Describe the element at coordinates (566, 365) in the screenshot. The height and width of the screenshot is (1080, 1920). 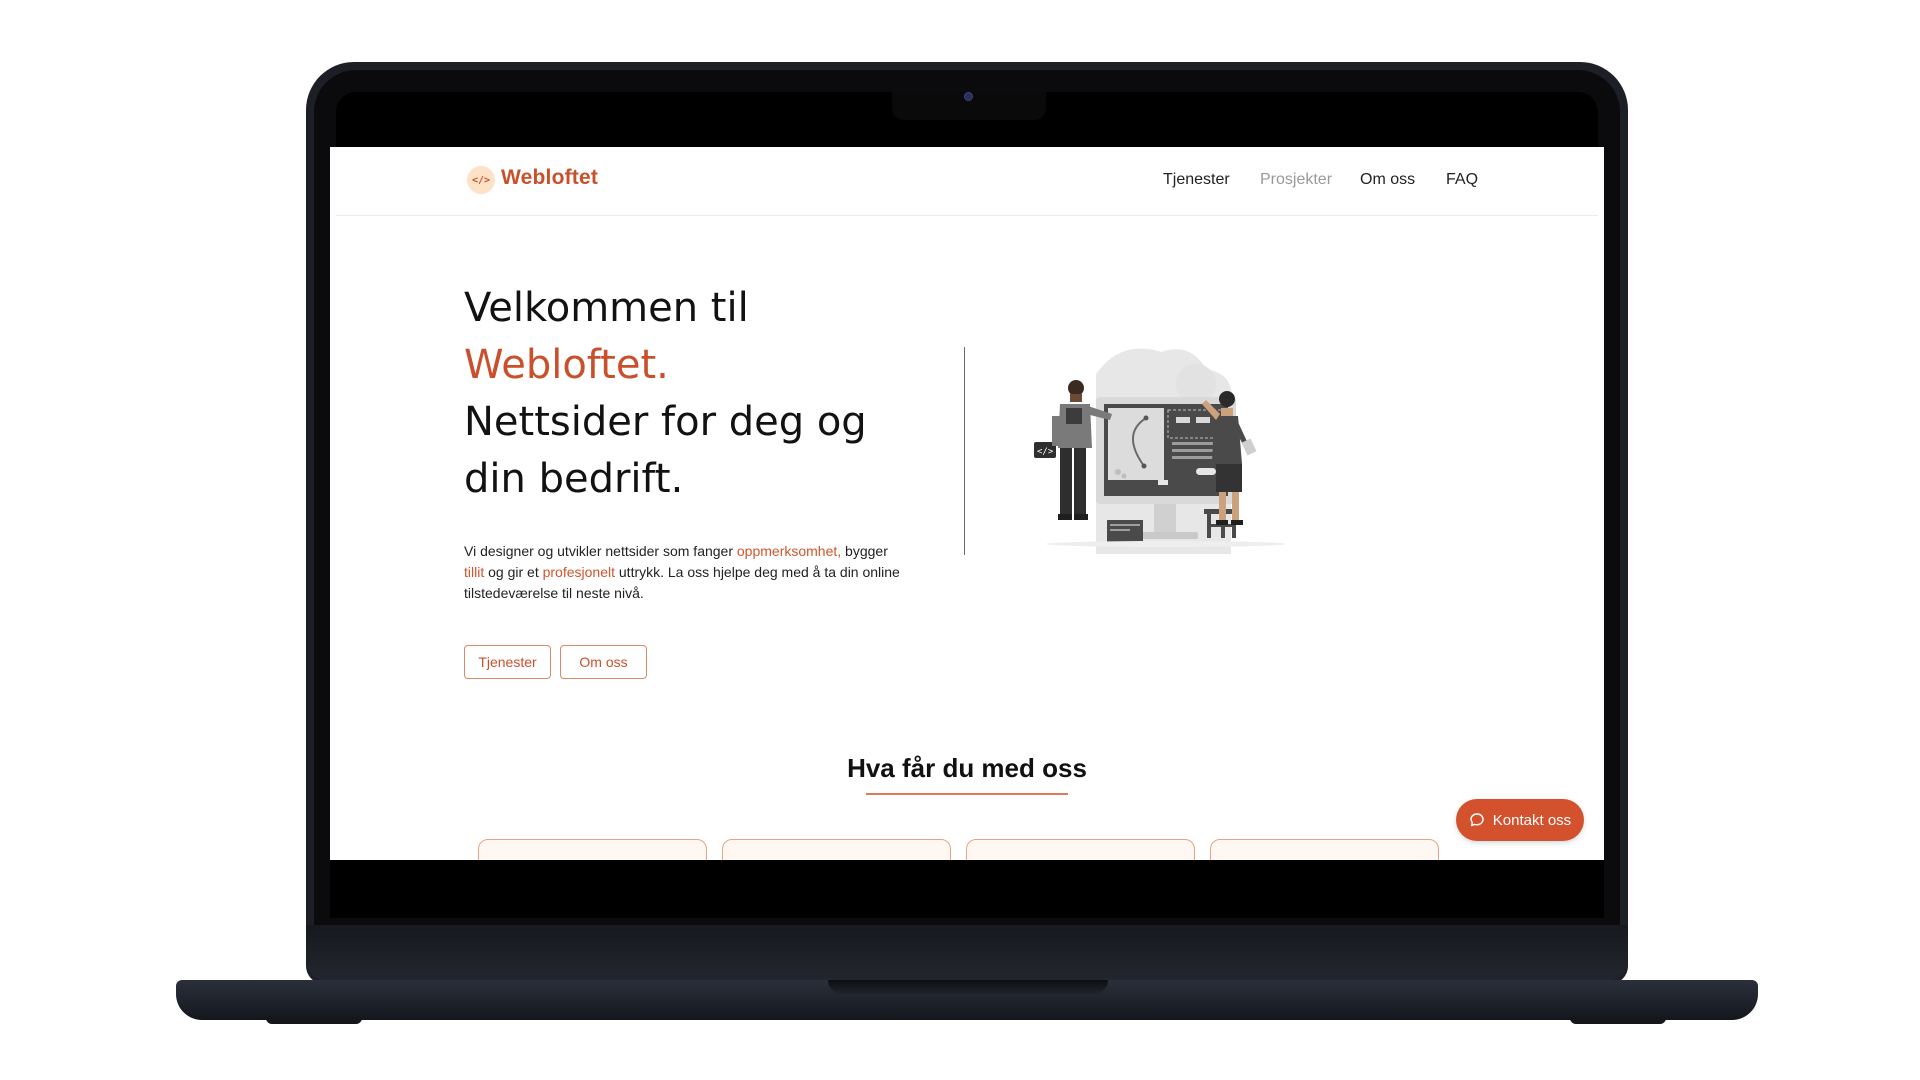
I see `hero-title-brand: Webloftet.` at that location.